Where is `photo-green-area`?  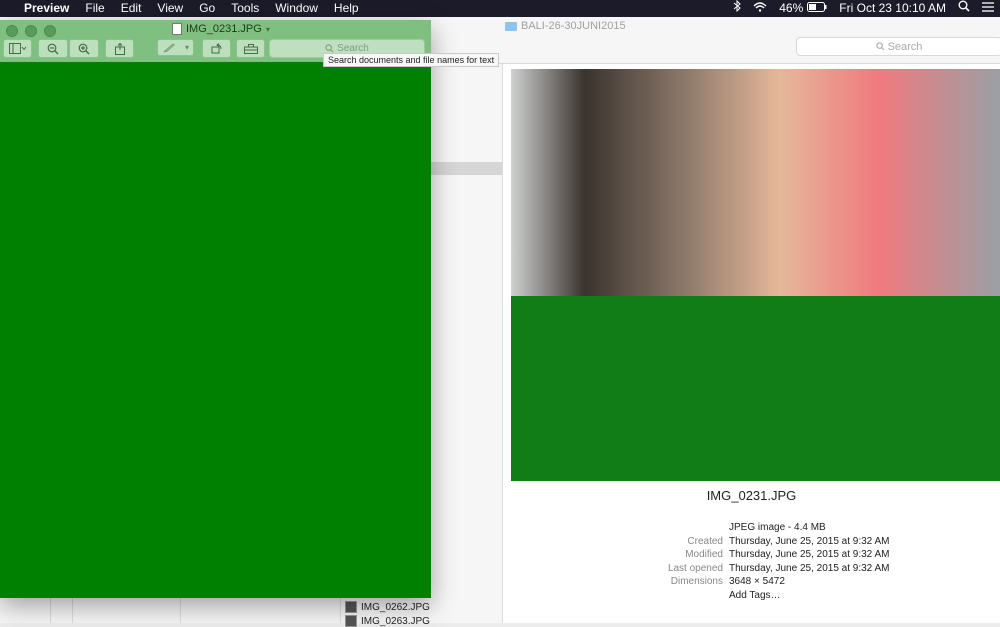 photo-green-area is located at coordinates (755, 388).